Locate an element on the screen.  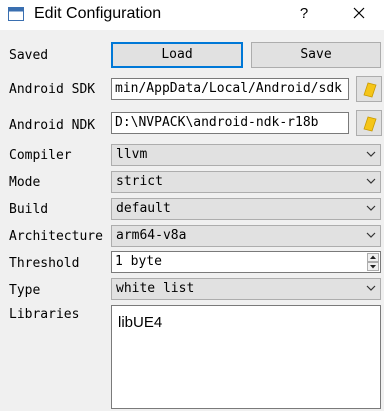
threshold-value: 1 byte is located at coordinates (138, 261).